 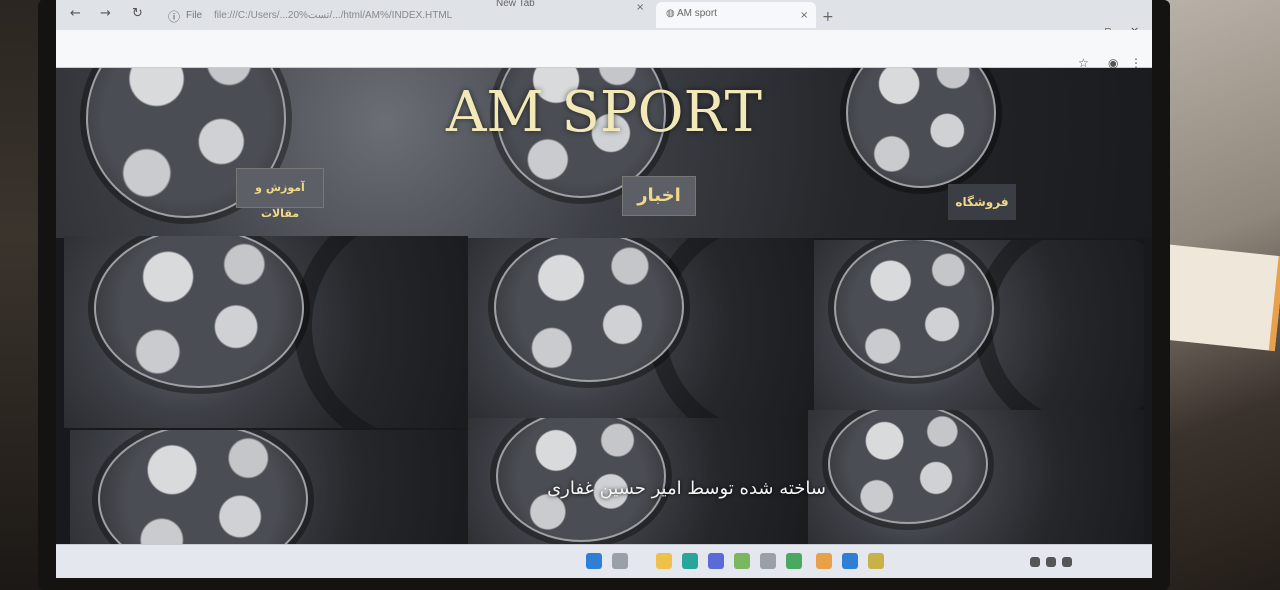 I want to click on paper-on-desk, so click(x=1216, y=297).